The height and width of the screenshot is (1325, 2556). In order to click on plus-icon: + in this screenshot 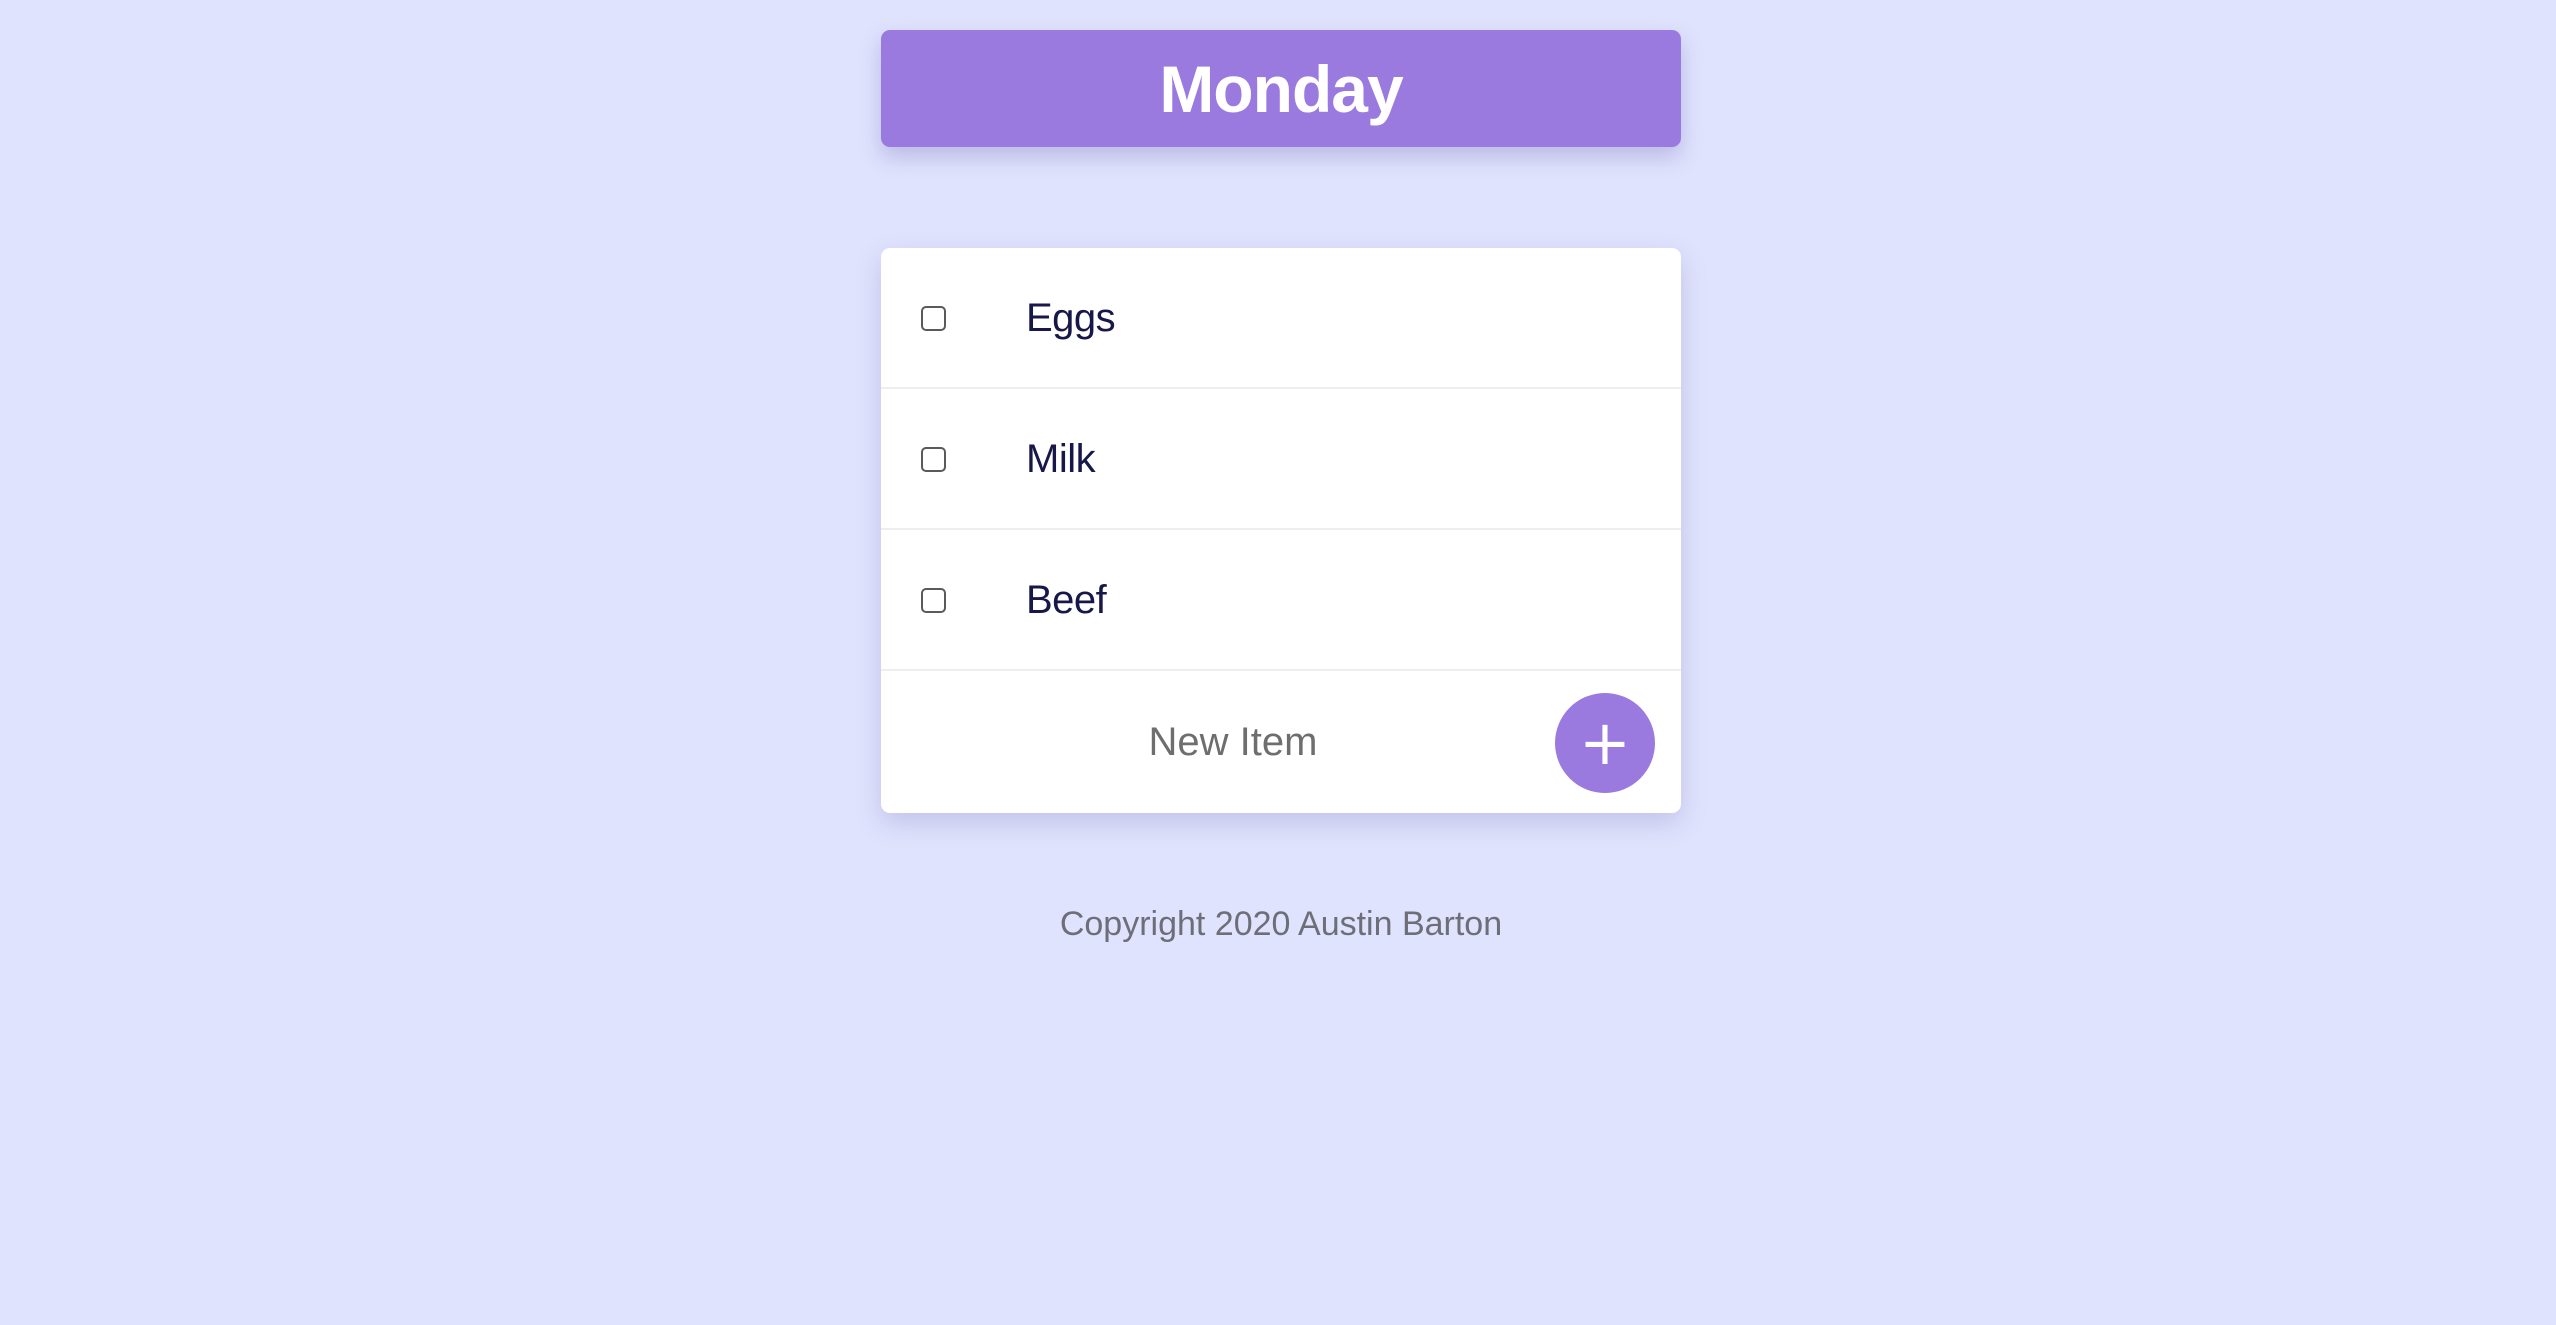, I will do `click(1605, 742)`.